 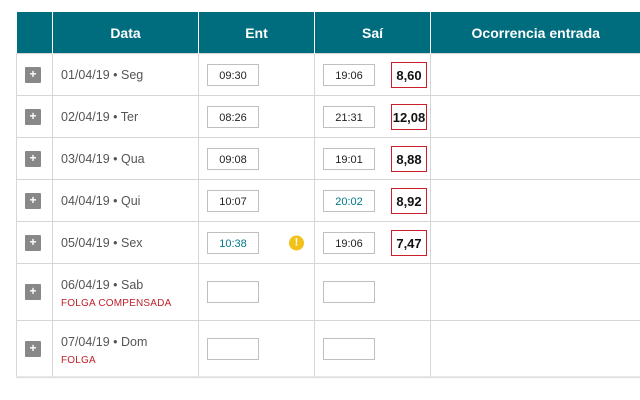 I want to click on date-cell: 01/04/19 • Seg, so click(x=125, y=74).